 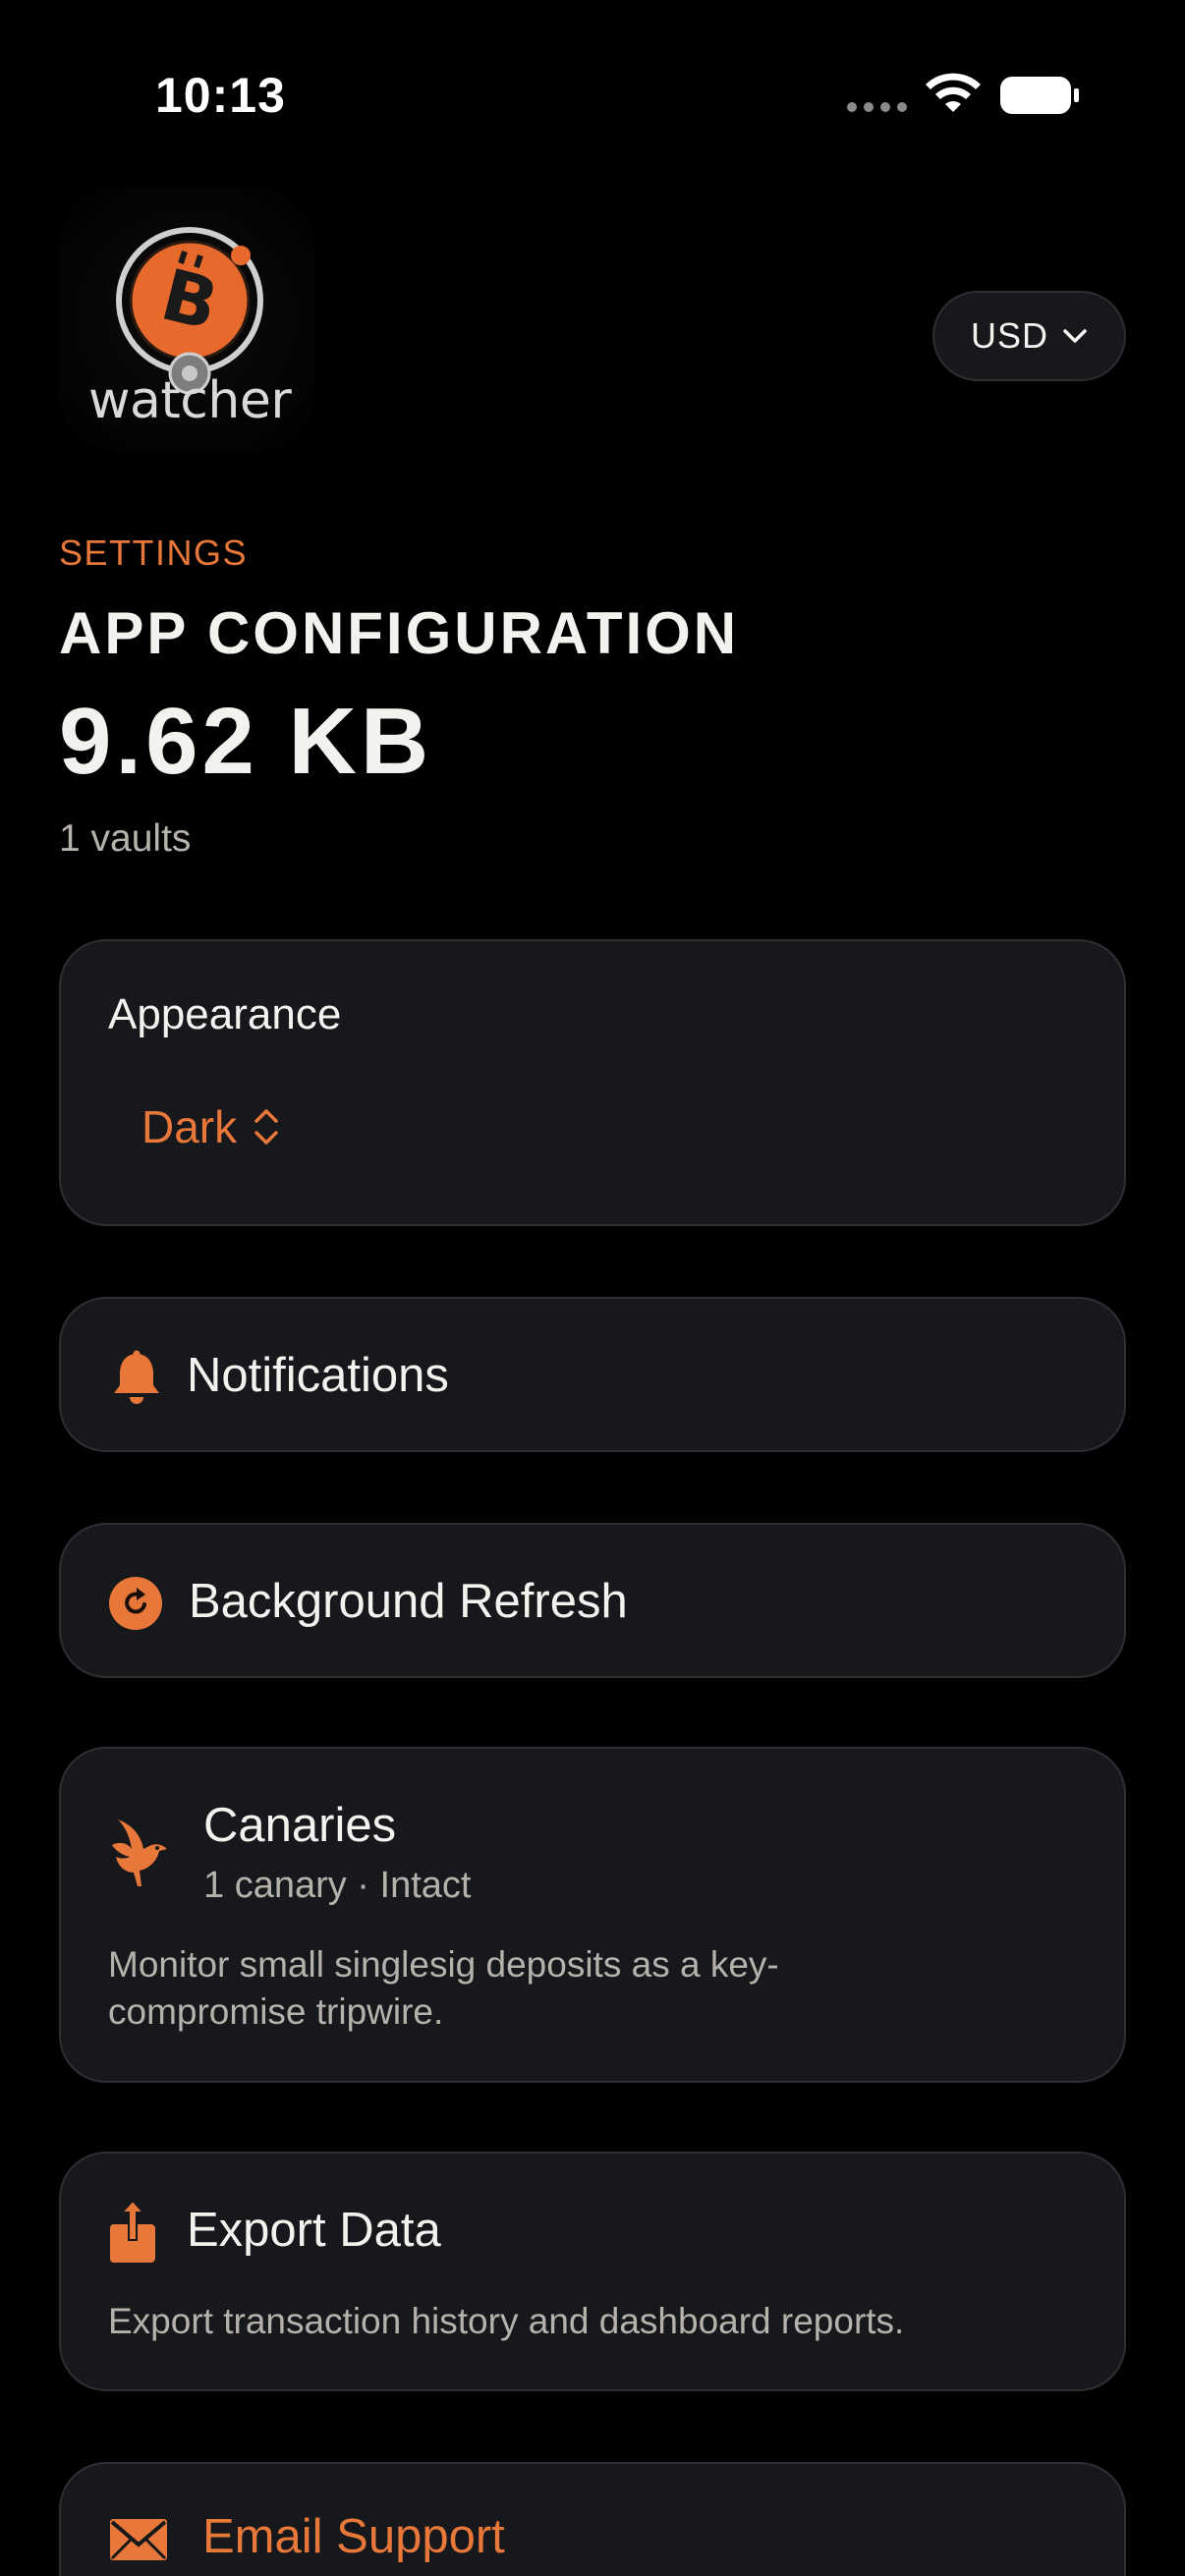 I want to click on background-refresh-row: Background Refresh, so click(x=592, y=1600).